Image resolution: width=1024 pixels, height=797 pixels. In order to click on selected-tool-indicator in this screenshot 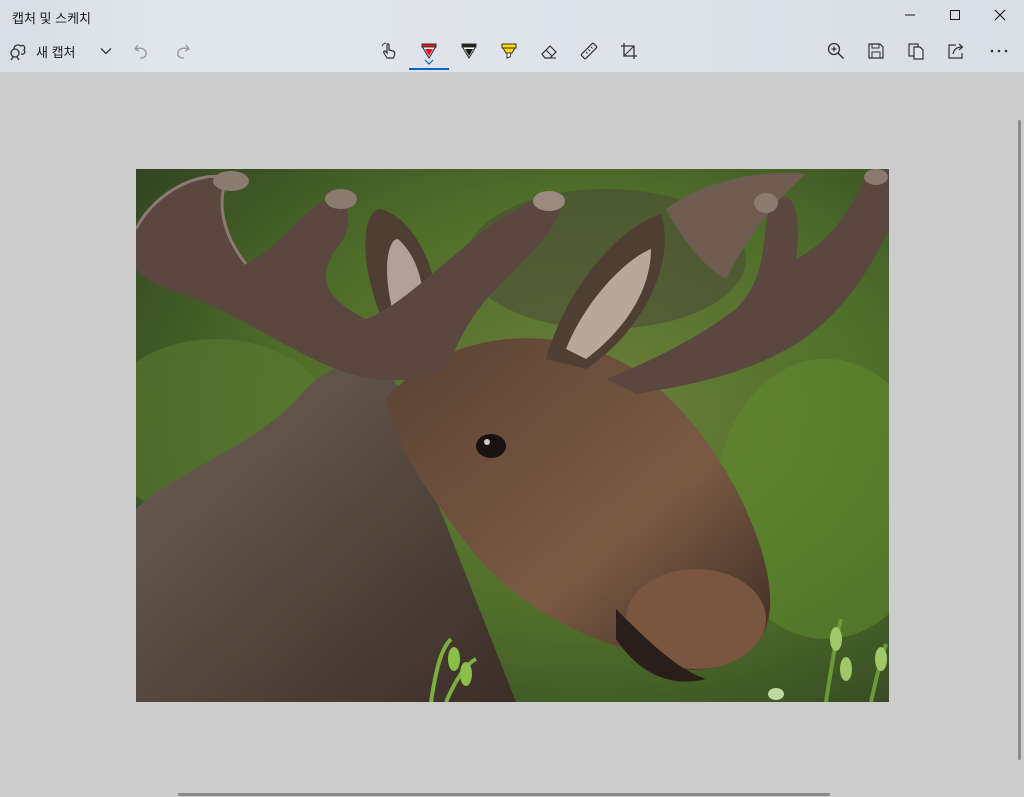, I will do `click(429, 69)`.